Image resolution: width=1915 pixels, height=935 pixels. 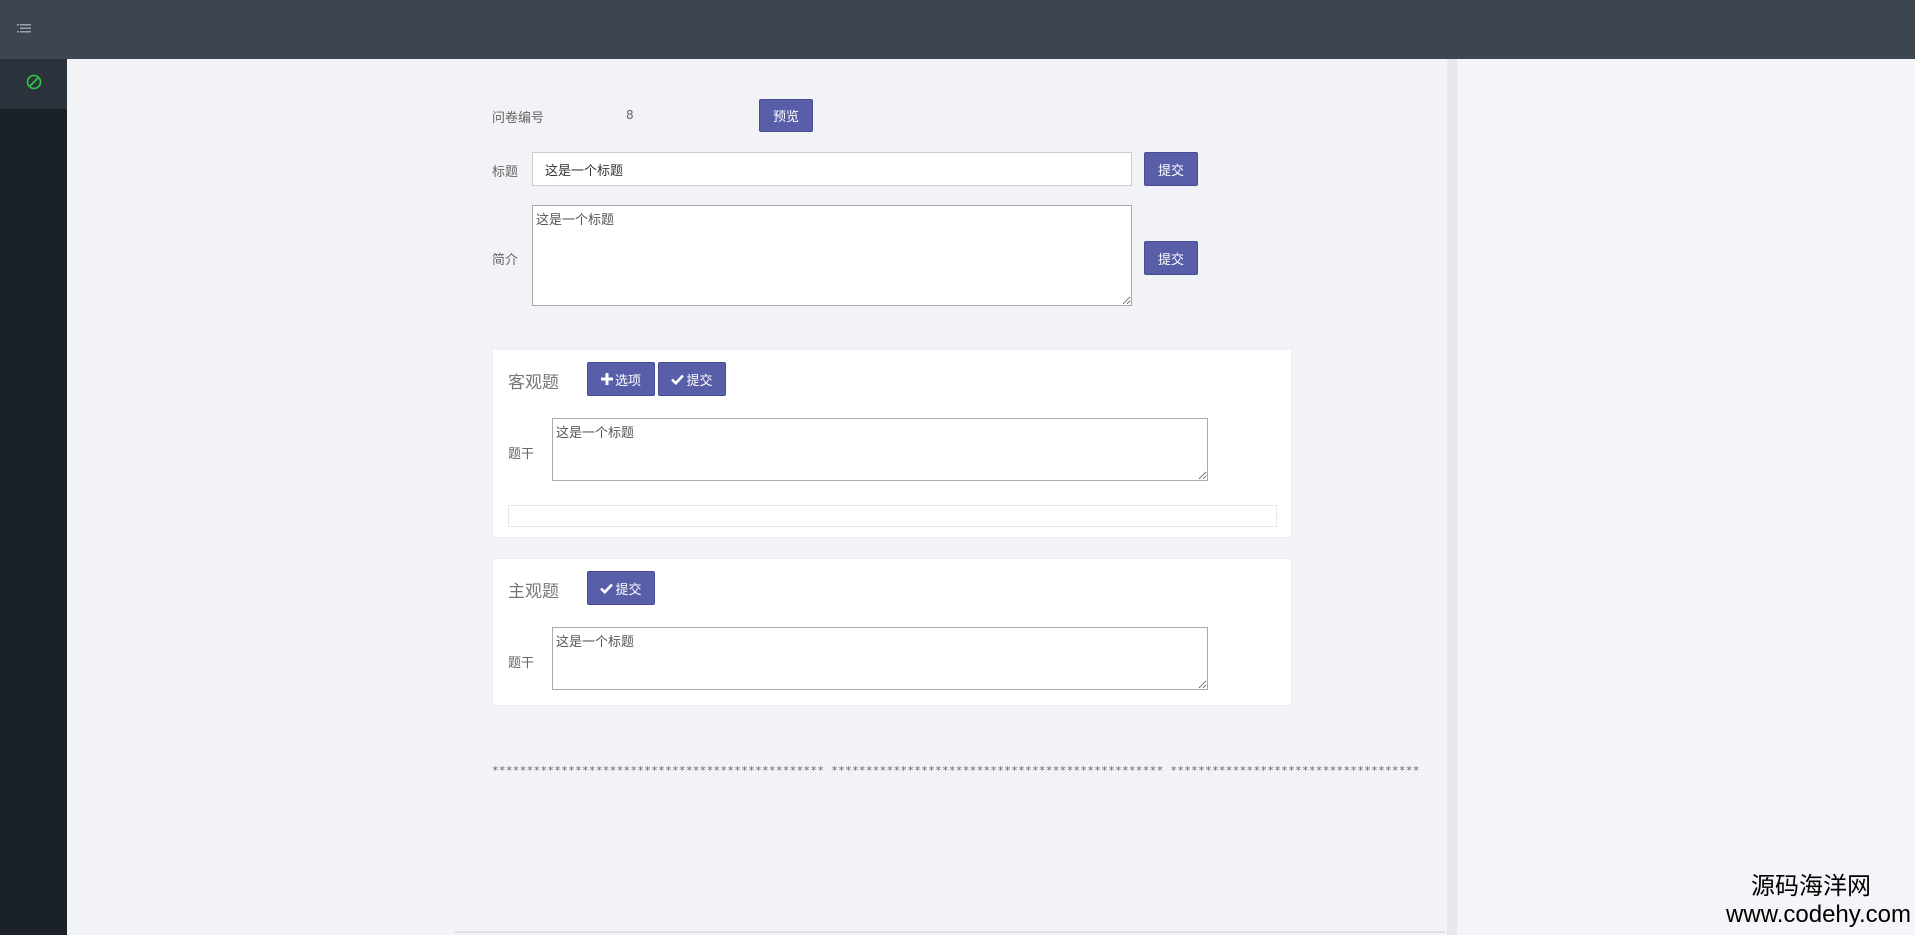 I want to click on objective-submit-label: 提交, so click(x=699, y=381).